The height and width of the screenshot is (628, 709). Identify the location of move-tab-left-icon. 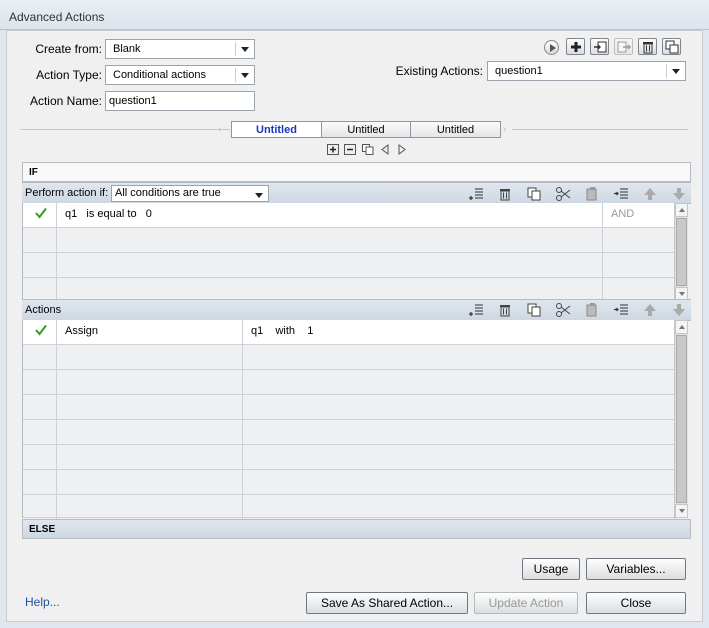
(385, 149).